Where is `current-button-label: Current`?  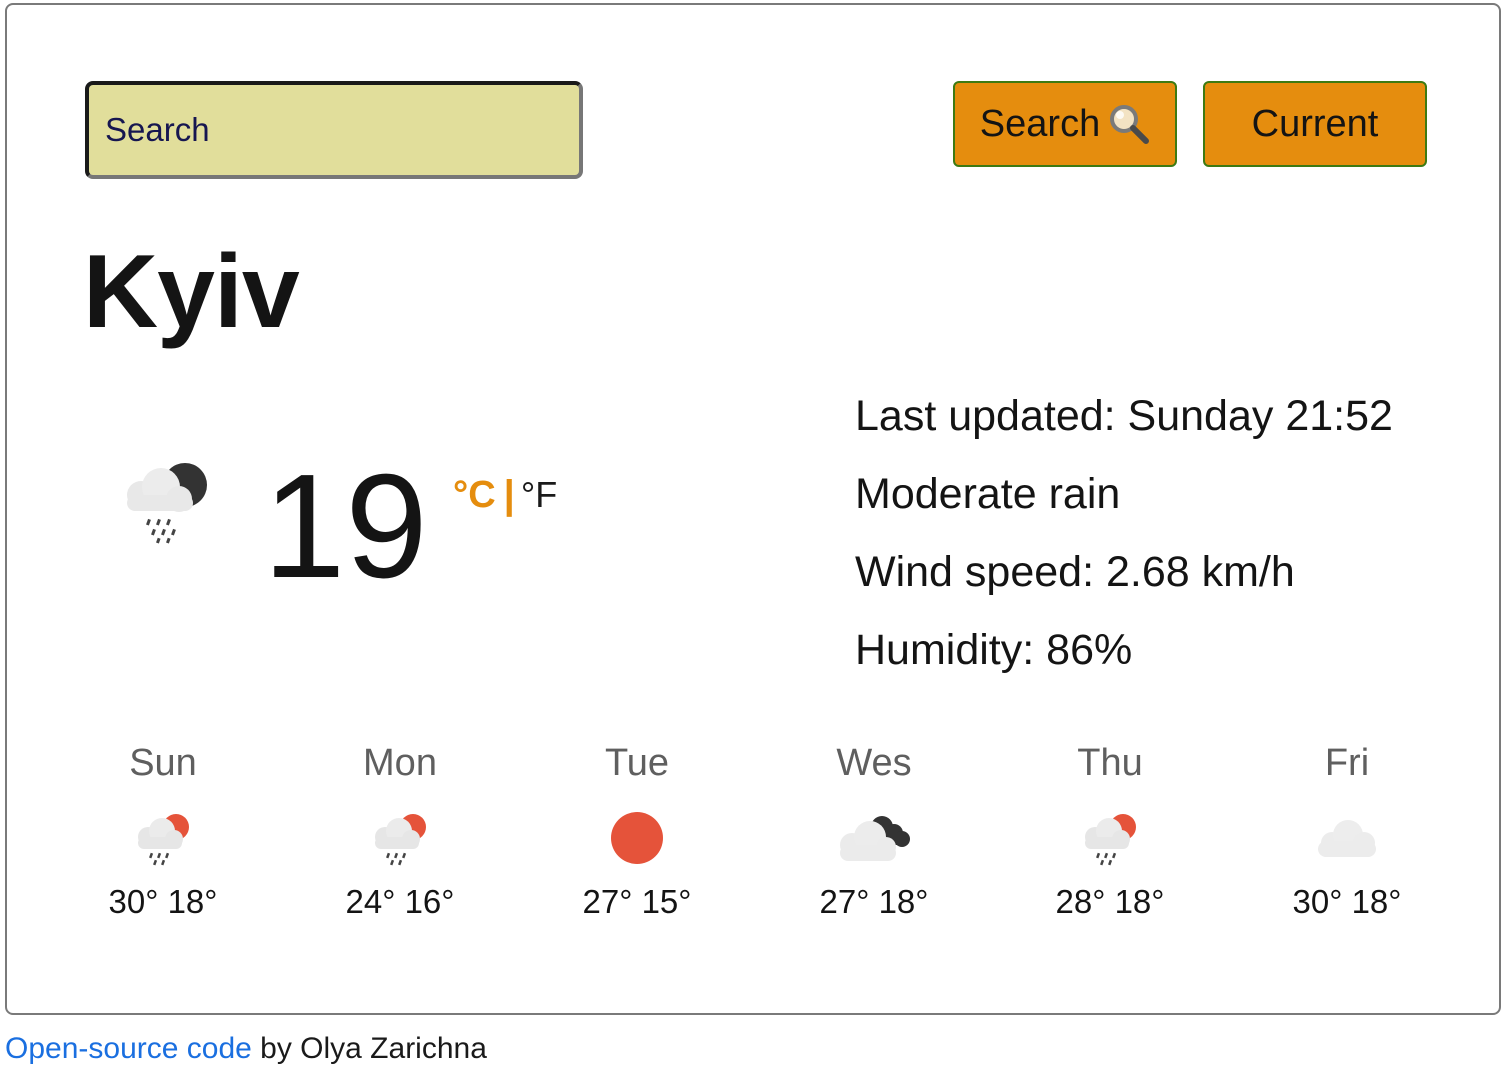
current-button-label: Current is located at coordinates (1315, 123).